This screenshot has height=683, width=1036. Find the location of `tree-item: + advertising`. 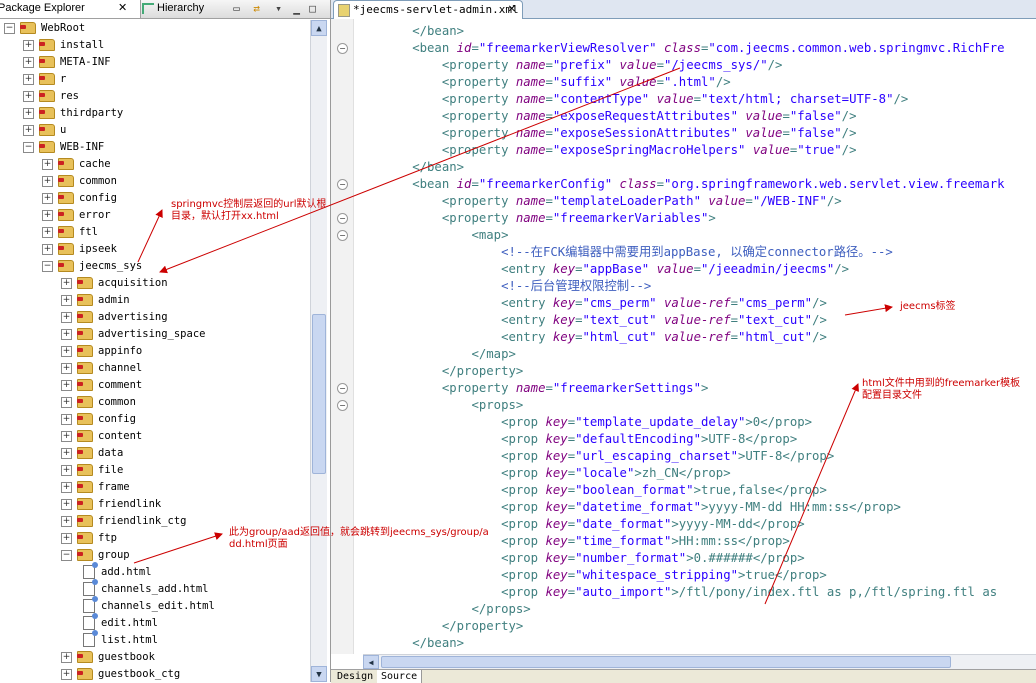

tree-item: + advertising is located at coordinates (114, 317).